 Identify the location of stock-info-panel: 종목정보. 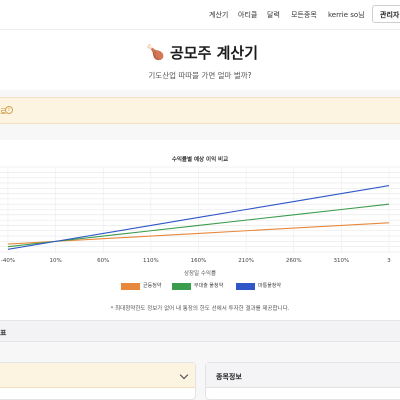
(302, 381).